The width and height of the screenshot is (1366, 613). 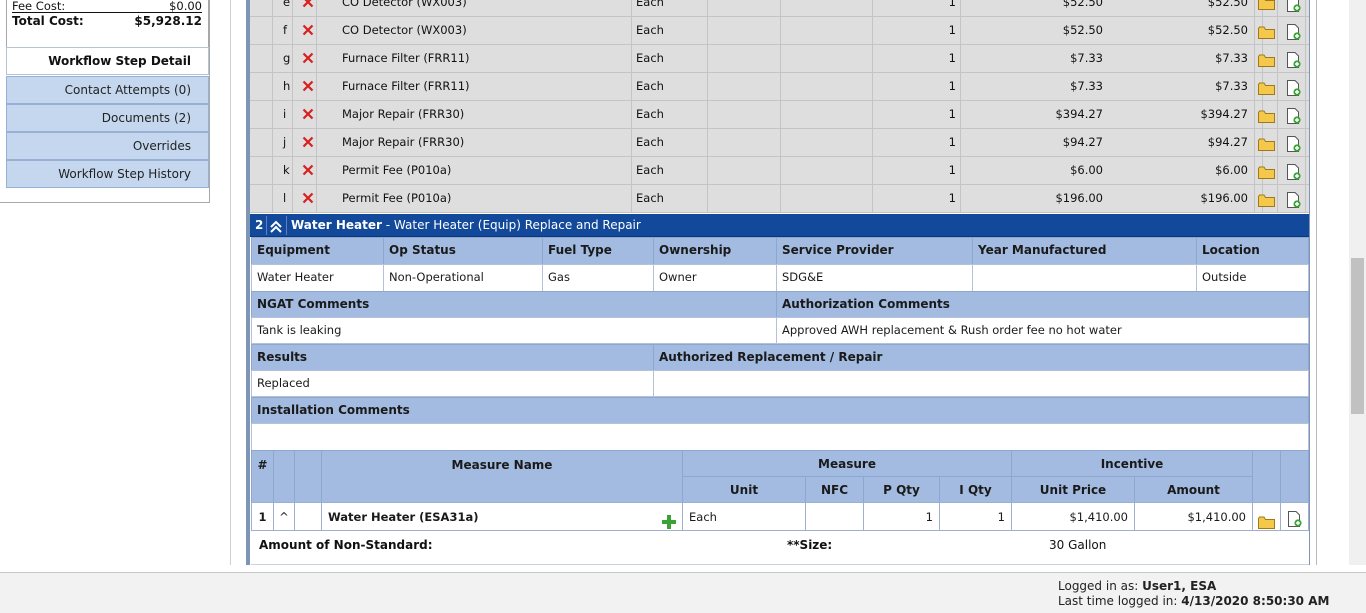 I want to click on total-cost-label: Total Cost:, so click(x=48, y=21).